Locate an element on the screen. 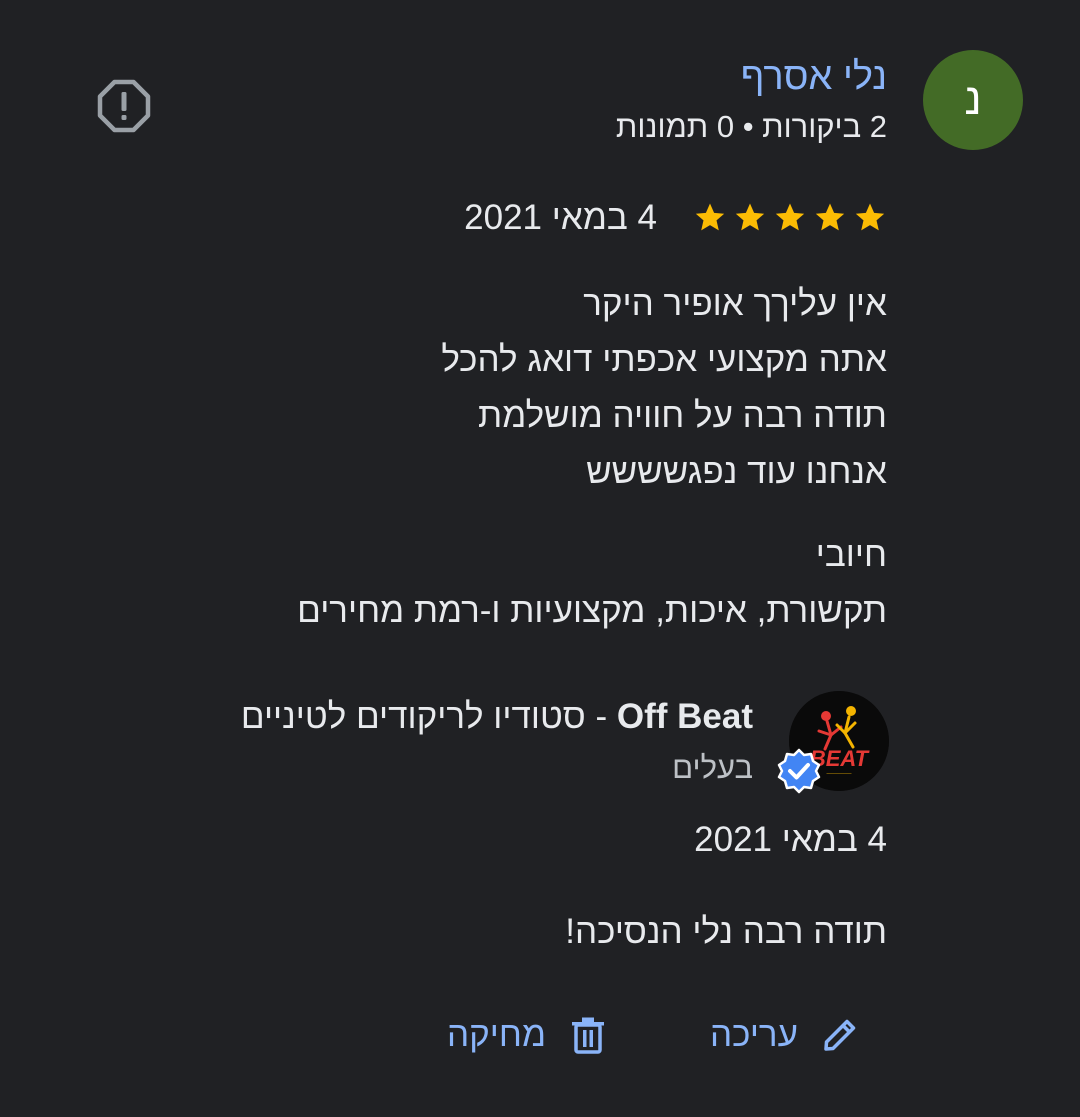 The height and width of the screenshot is (1117, 1080). owner-role: בעלים is located at coordinates (712, 767).